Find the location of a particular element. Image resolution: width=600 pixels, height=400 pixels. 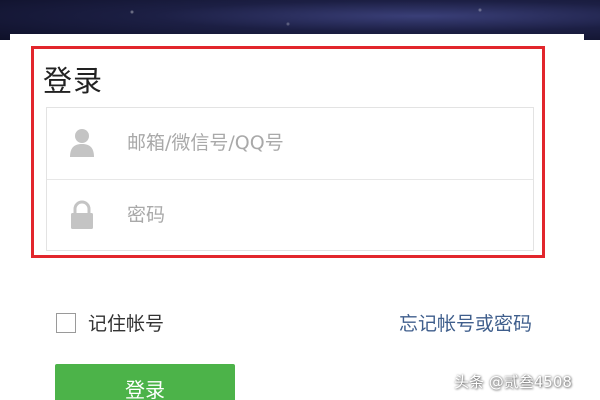

lock-icon is located at coordinates (82, 215).